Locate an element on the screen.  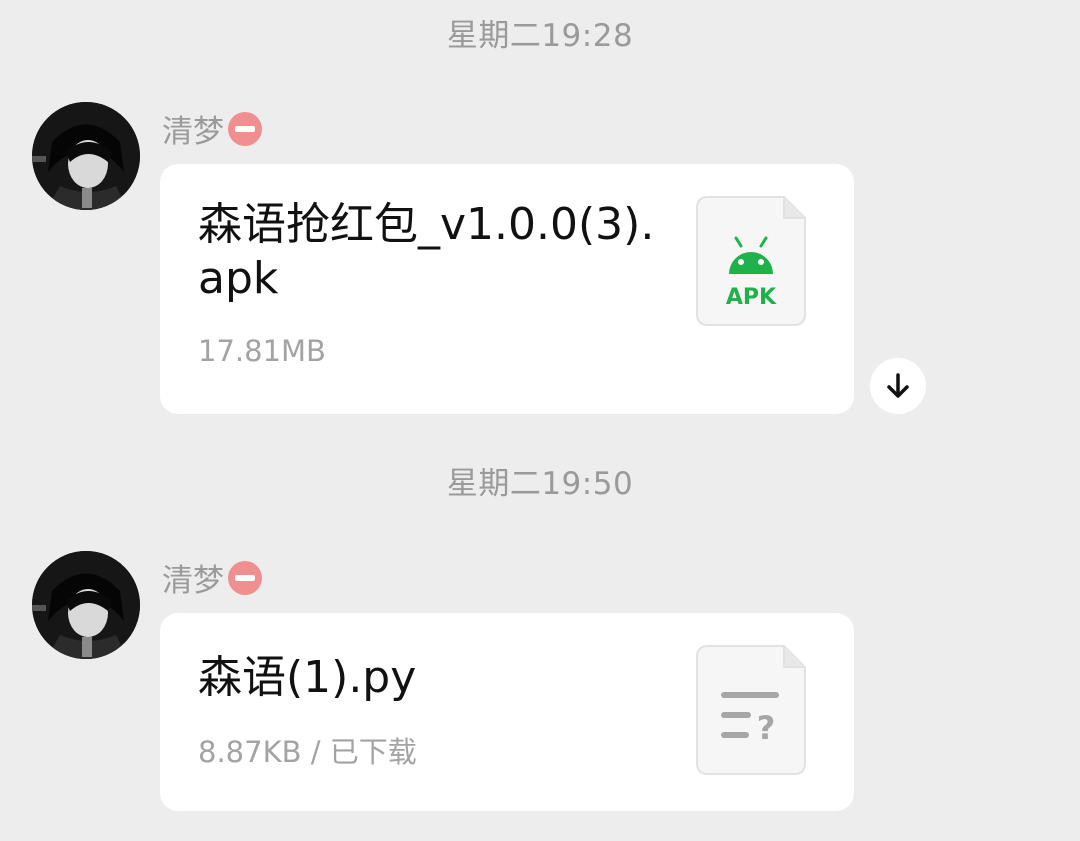
unknown-file-icon: ? is located at coordinates (751, 710).